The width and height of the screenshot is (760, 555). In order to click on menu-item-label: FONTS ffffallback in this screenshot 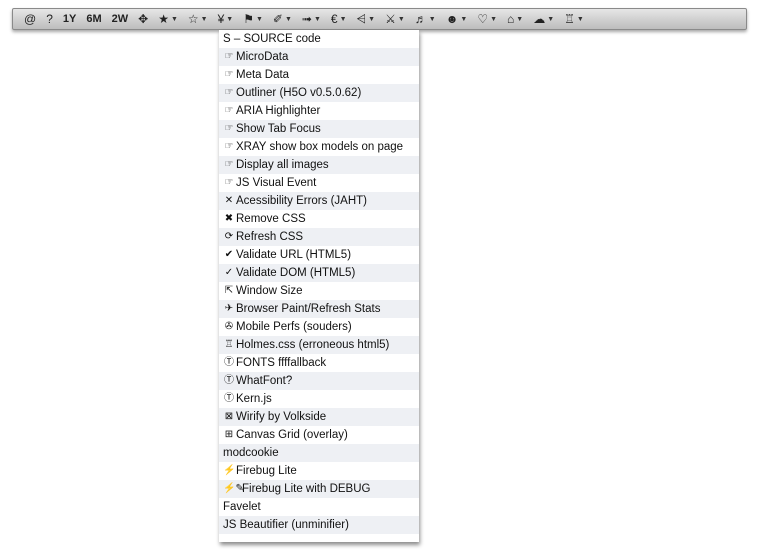, I will do `click(281, 363)`.